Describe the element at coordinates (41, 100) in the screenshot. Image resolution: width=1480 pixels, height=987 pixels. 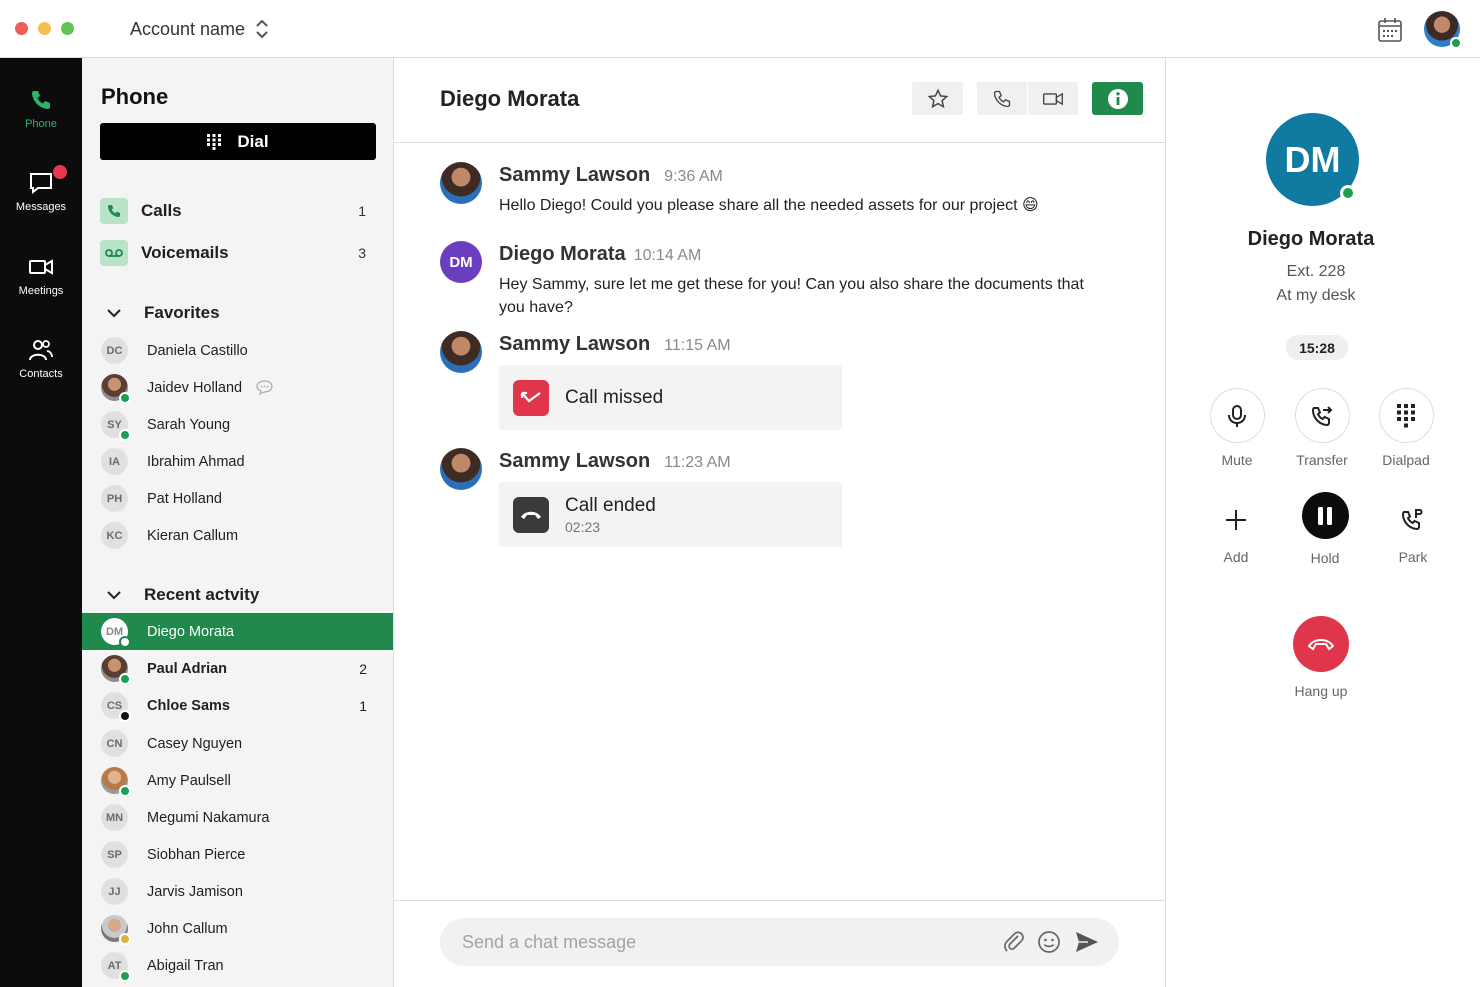
I see `phone-icon` at that location.